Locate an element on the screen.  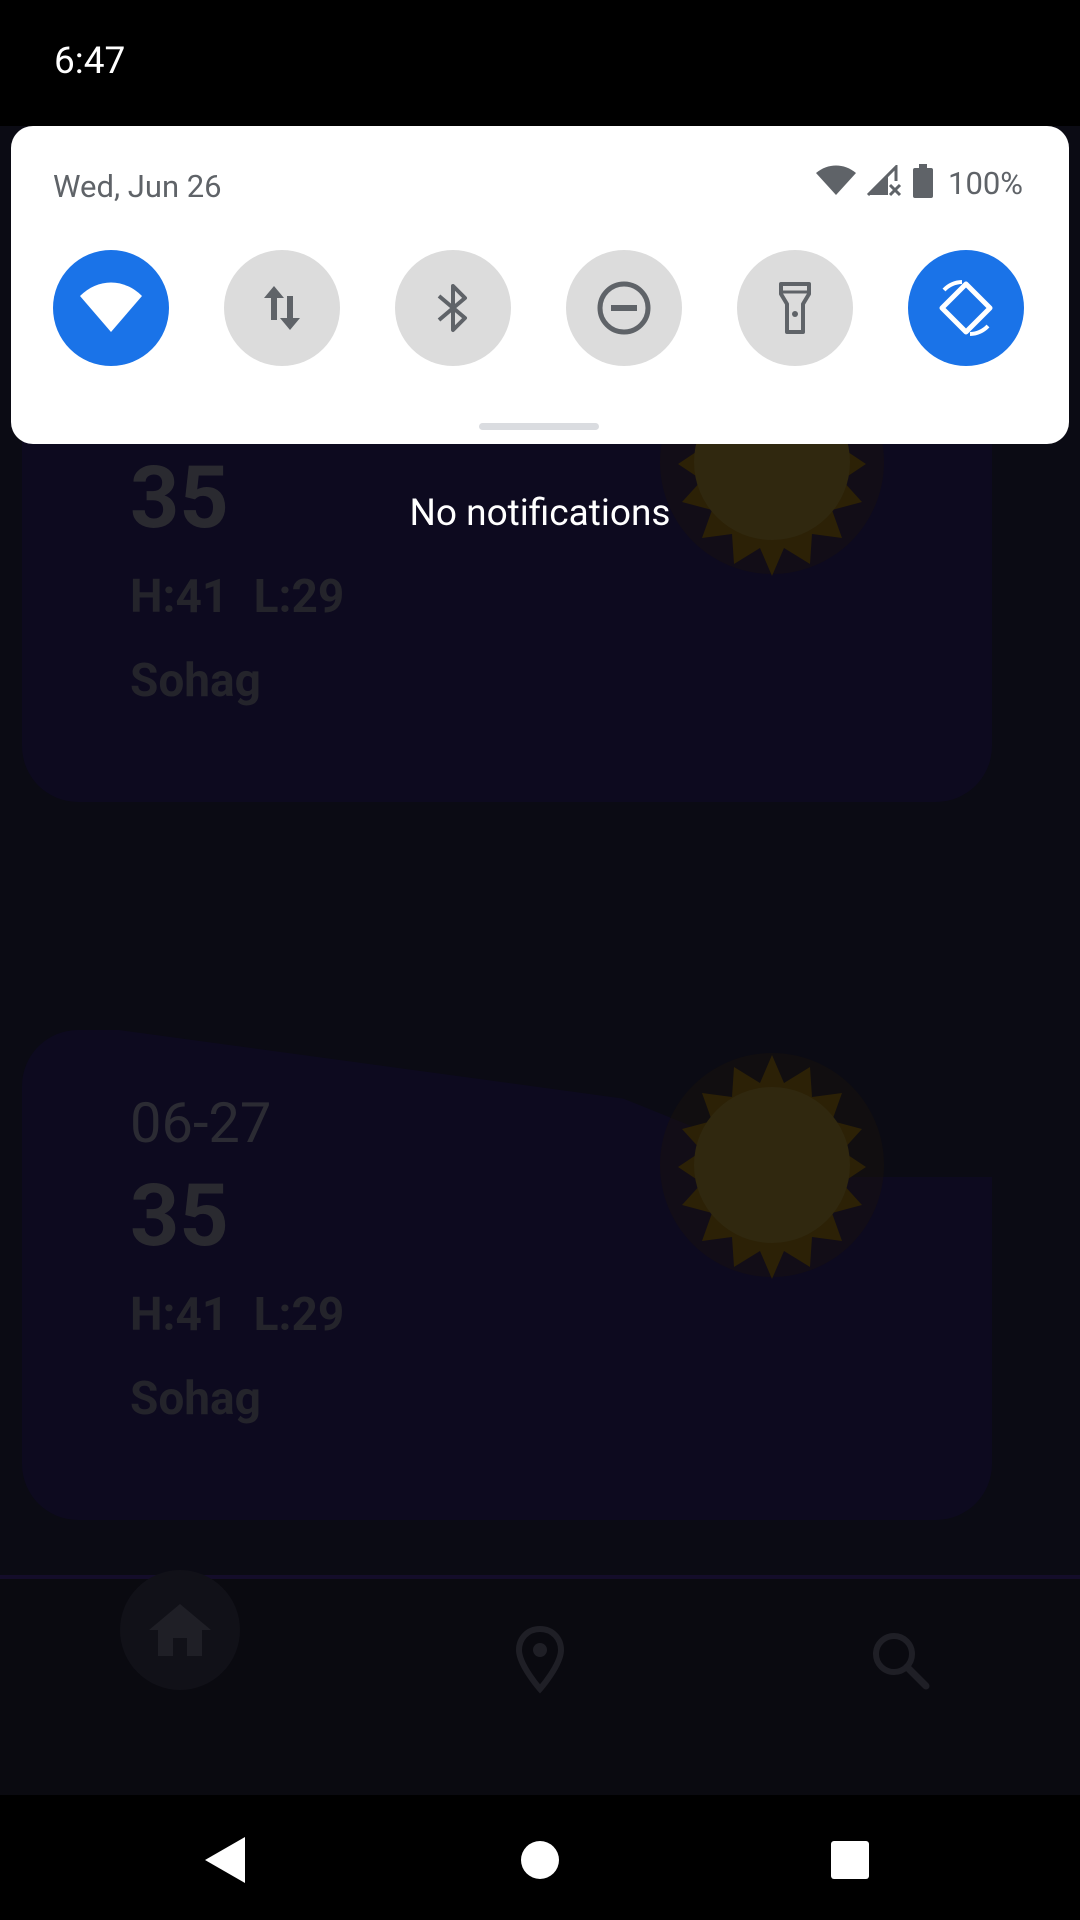
cell-signal-no-service-icon is located at coordinates (884, 182).